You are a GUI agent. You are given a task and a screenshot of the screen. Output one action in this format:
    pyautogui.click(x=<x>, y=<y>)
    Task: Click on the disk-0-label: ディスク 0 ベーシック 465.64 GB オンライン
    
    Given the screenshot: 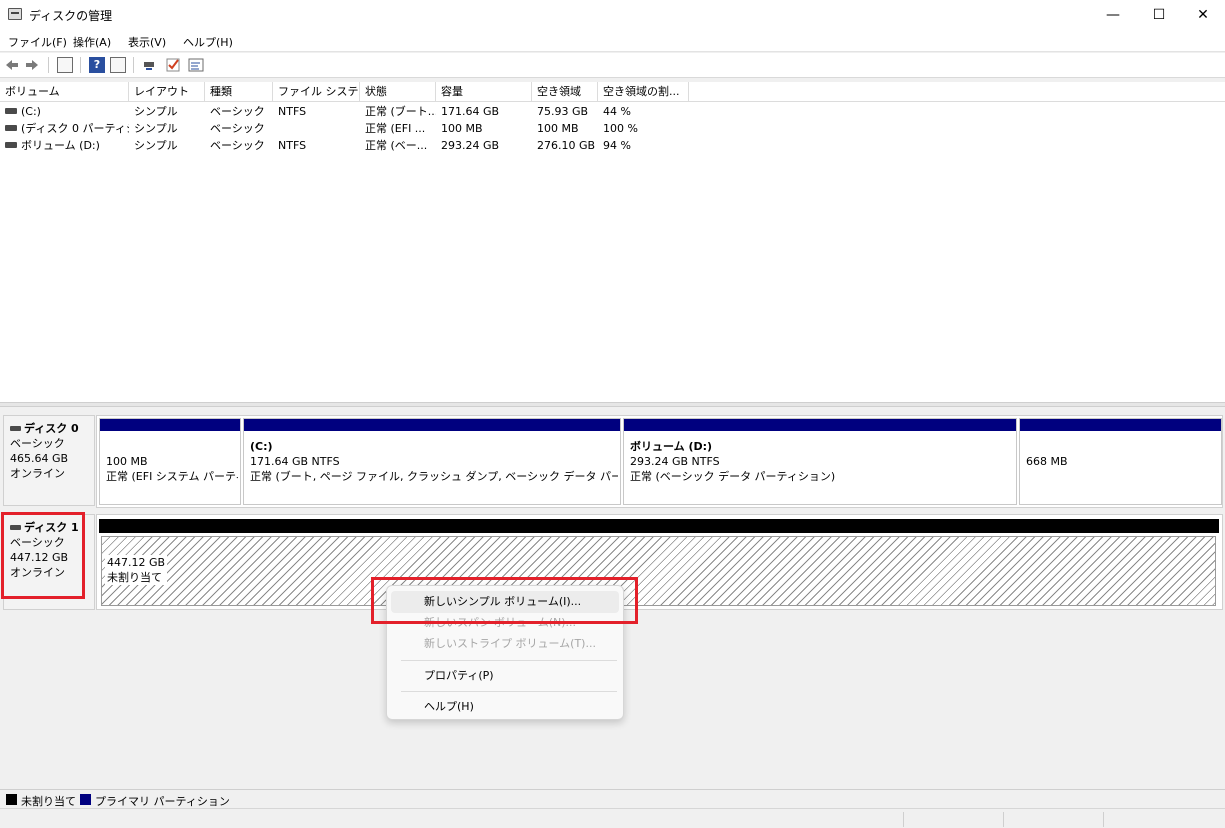 What is the action you would take?
    pyautogui.click(x=49, y=460)
    